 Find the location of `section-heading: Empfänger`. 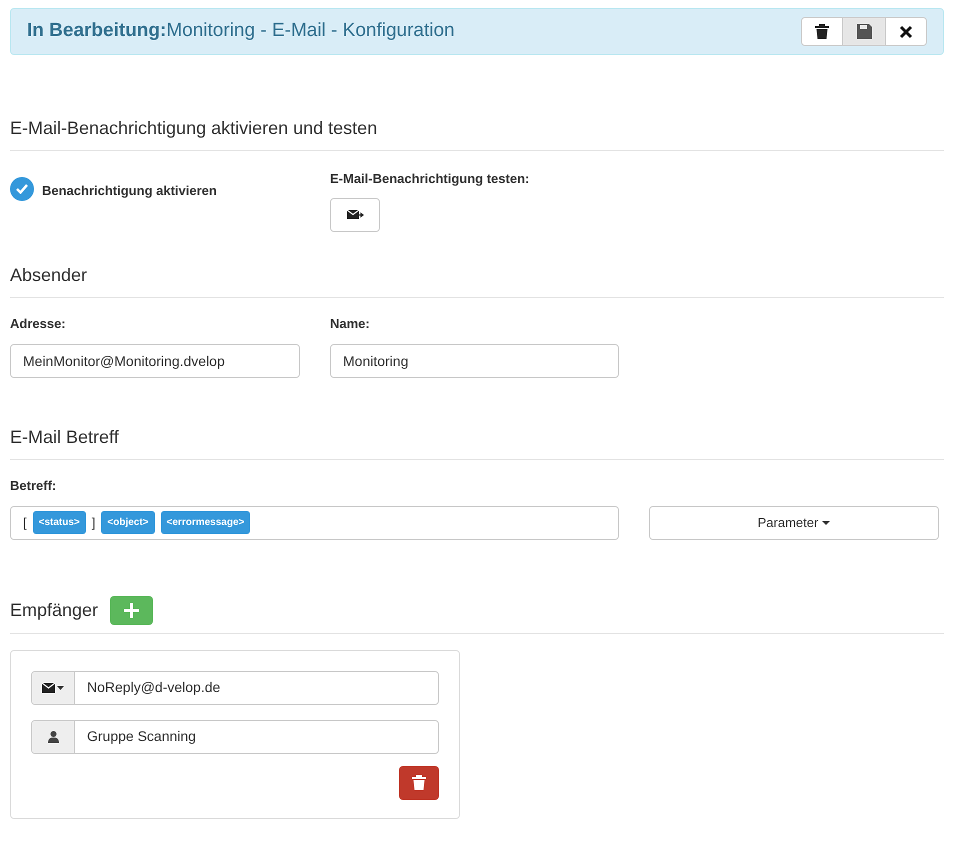

section-heading: Empfänger is located at coordinates (54, 610).